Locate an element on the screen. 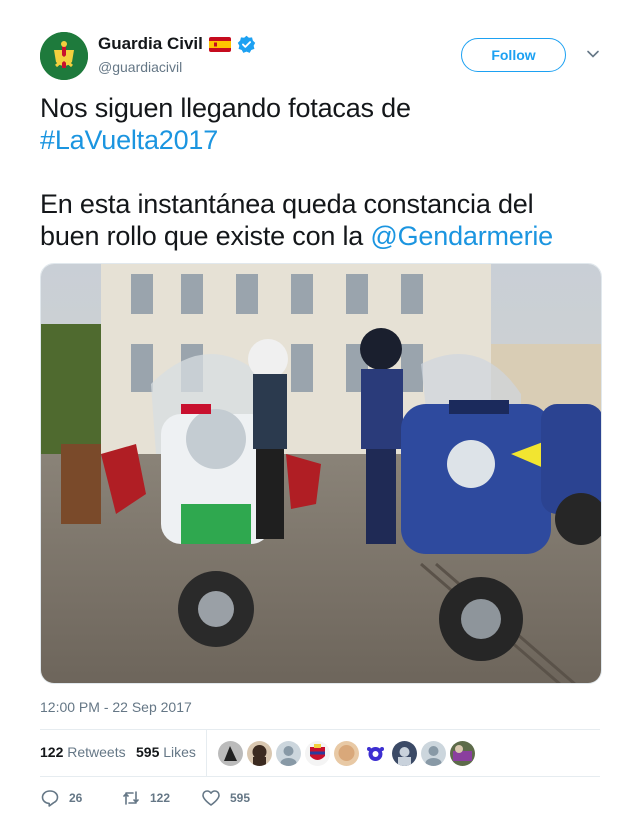  likes-stat: 595 Likes is located at coordinates (166, 752).